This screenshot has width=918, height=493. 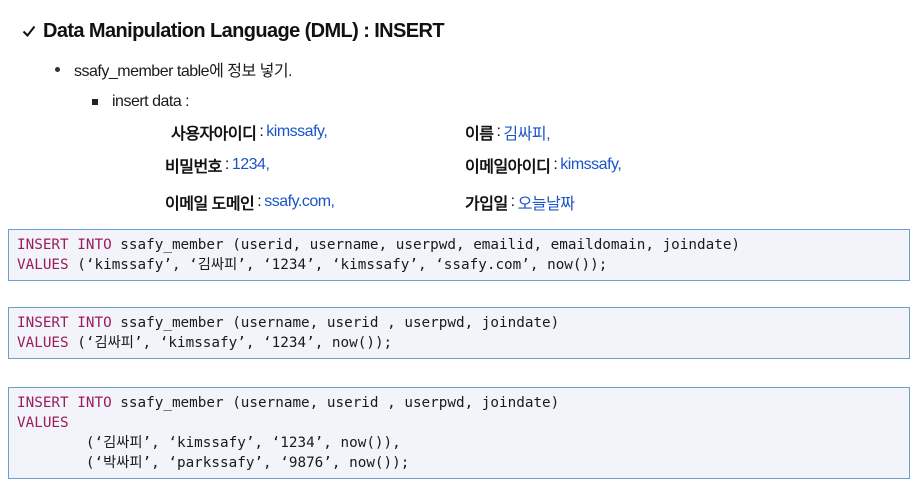 What do you see at coordinates (95, 102) in the screenshot?
I see `bullet-square` at bounding box center [95, 102].